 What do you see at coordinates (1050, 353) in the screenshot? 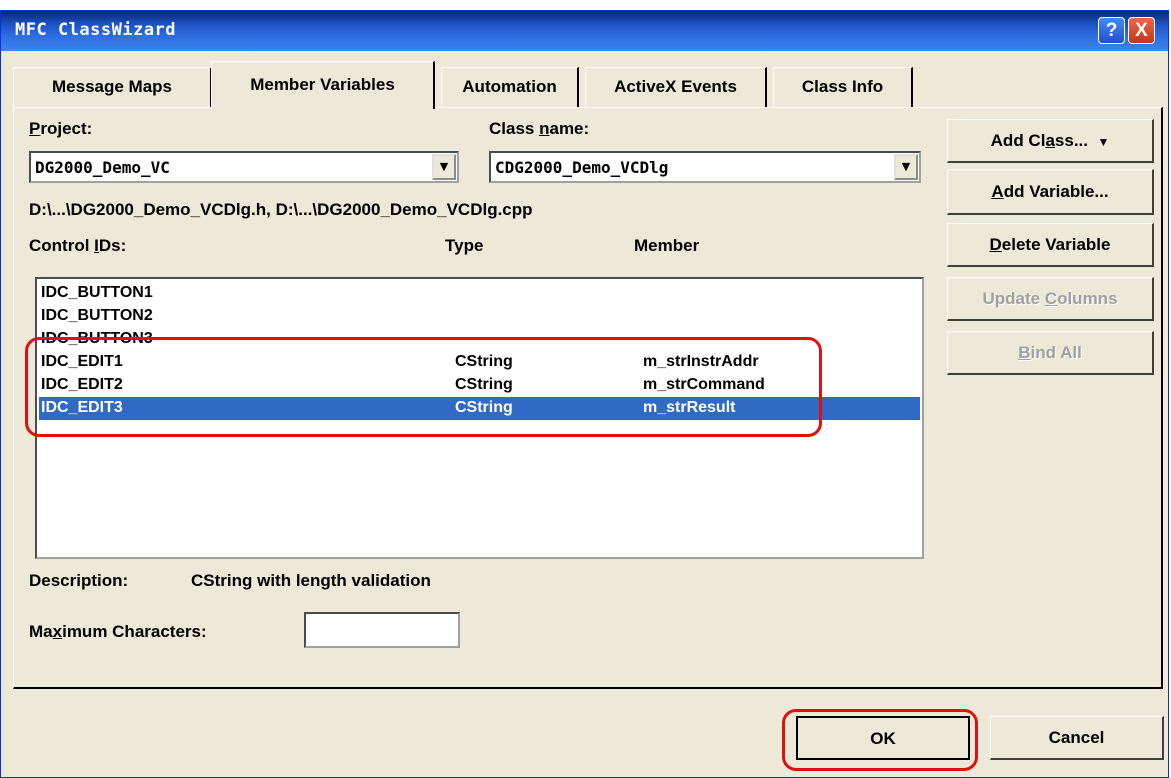
I see `bind-all-button: Bind All` at bounding box center [1050, 353].